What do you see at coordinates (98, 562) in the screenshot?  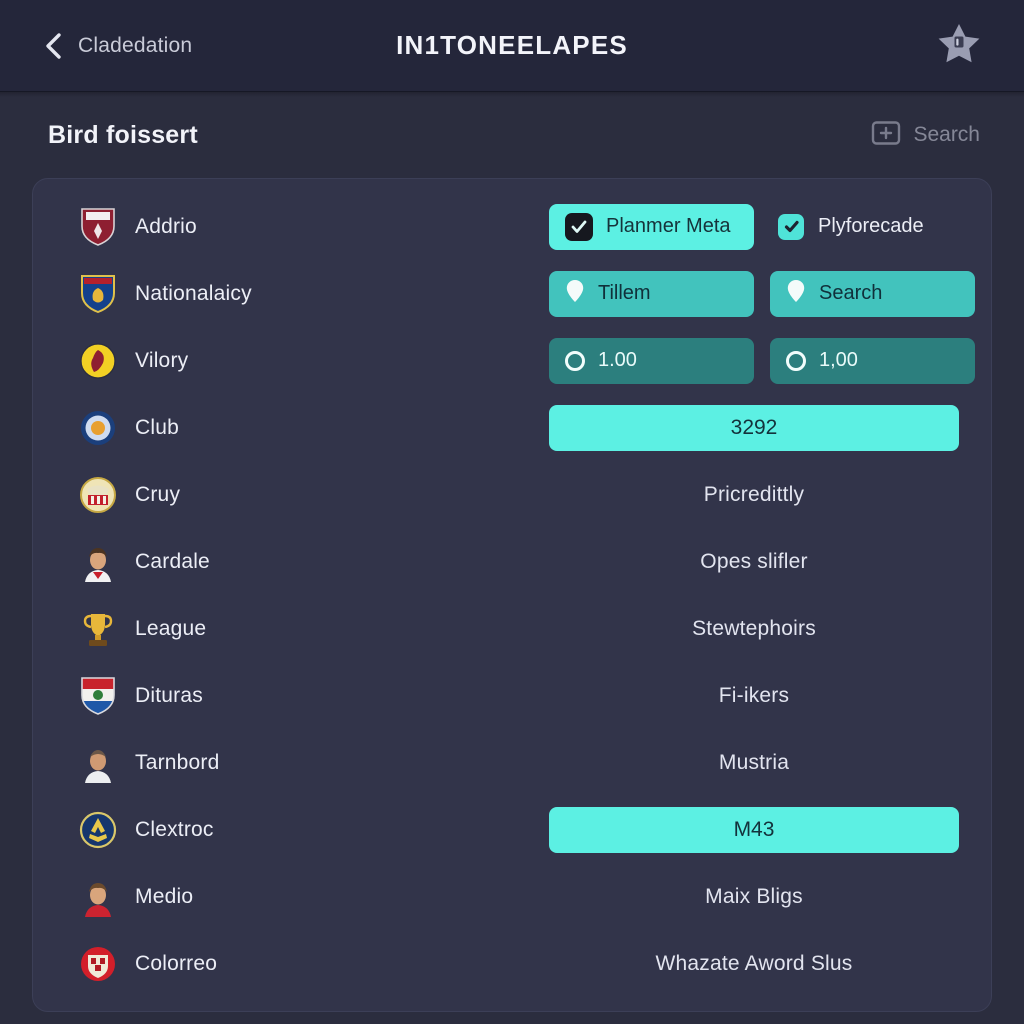 I see `player-photo-white-kit-icon` at bounding box center [98, 562].